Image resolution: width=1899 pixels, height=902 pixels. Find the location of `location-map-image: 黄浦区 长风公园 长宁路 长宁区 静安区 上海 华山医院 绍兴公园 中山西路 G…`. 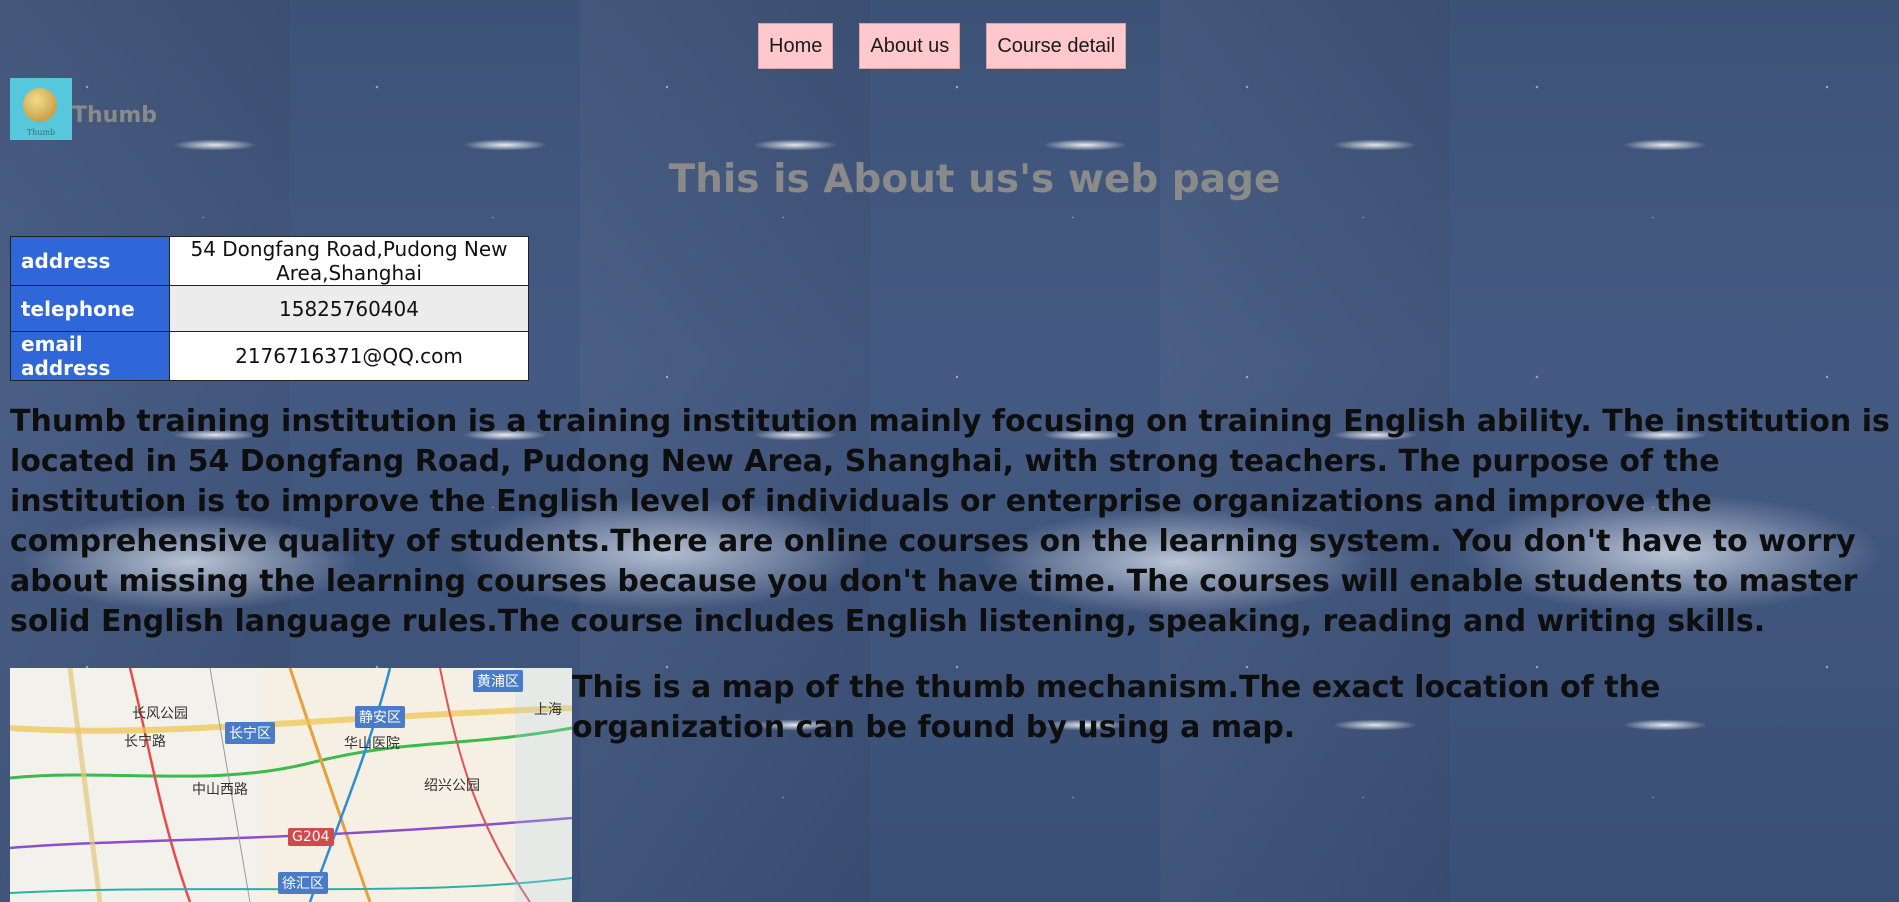

location-map-image: 黄浦区 长风公园 长宁路 长宁区 静安区 上海 华山医院 绍兴公园 中山西路 G… is located at coordinates (291, 785).